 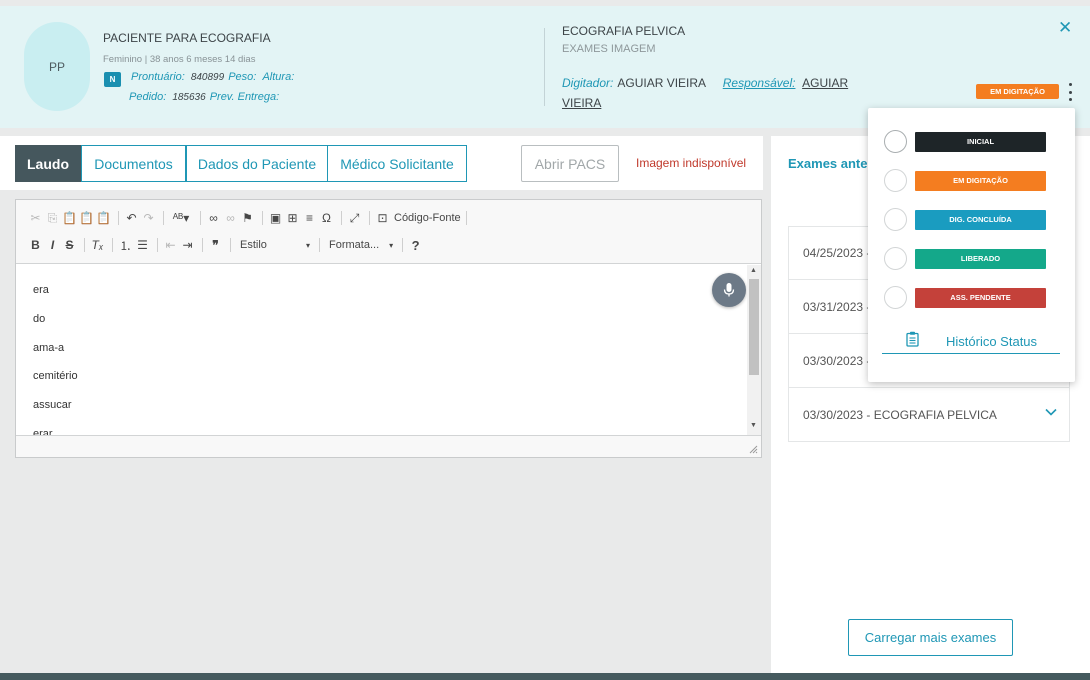 I want to click on avatar: PP, so click(x=57, y=66).